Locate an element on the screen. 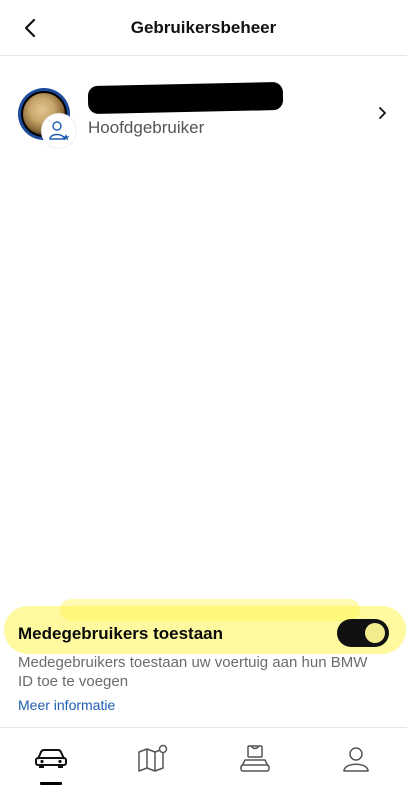 The image size is (407, 800). more-info-link: Meer informatie is located at coordinates (66, 705).